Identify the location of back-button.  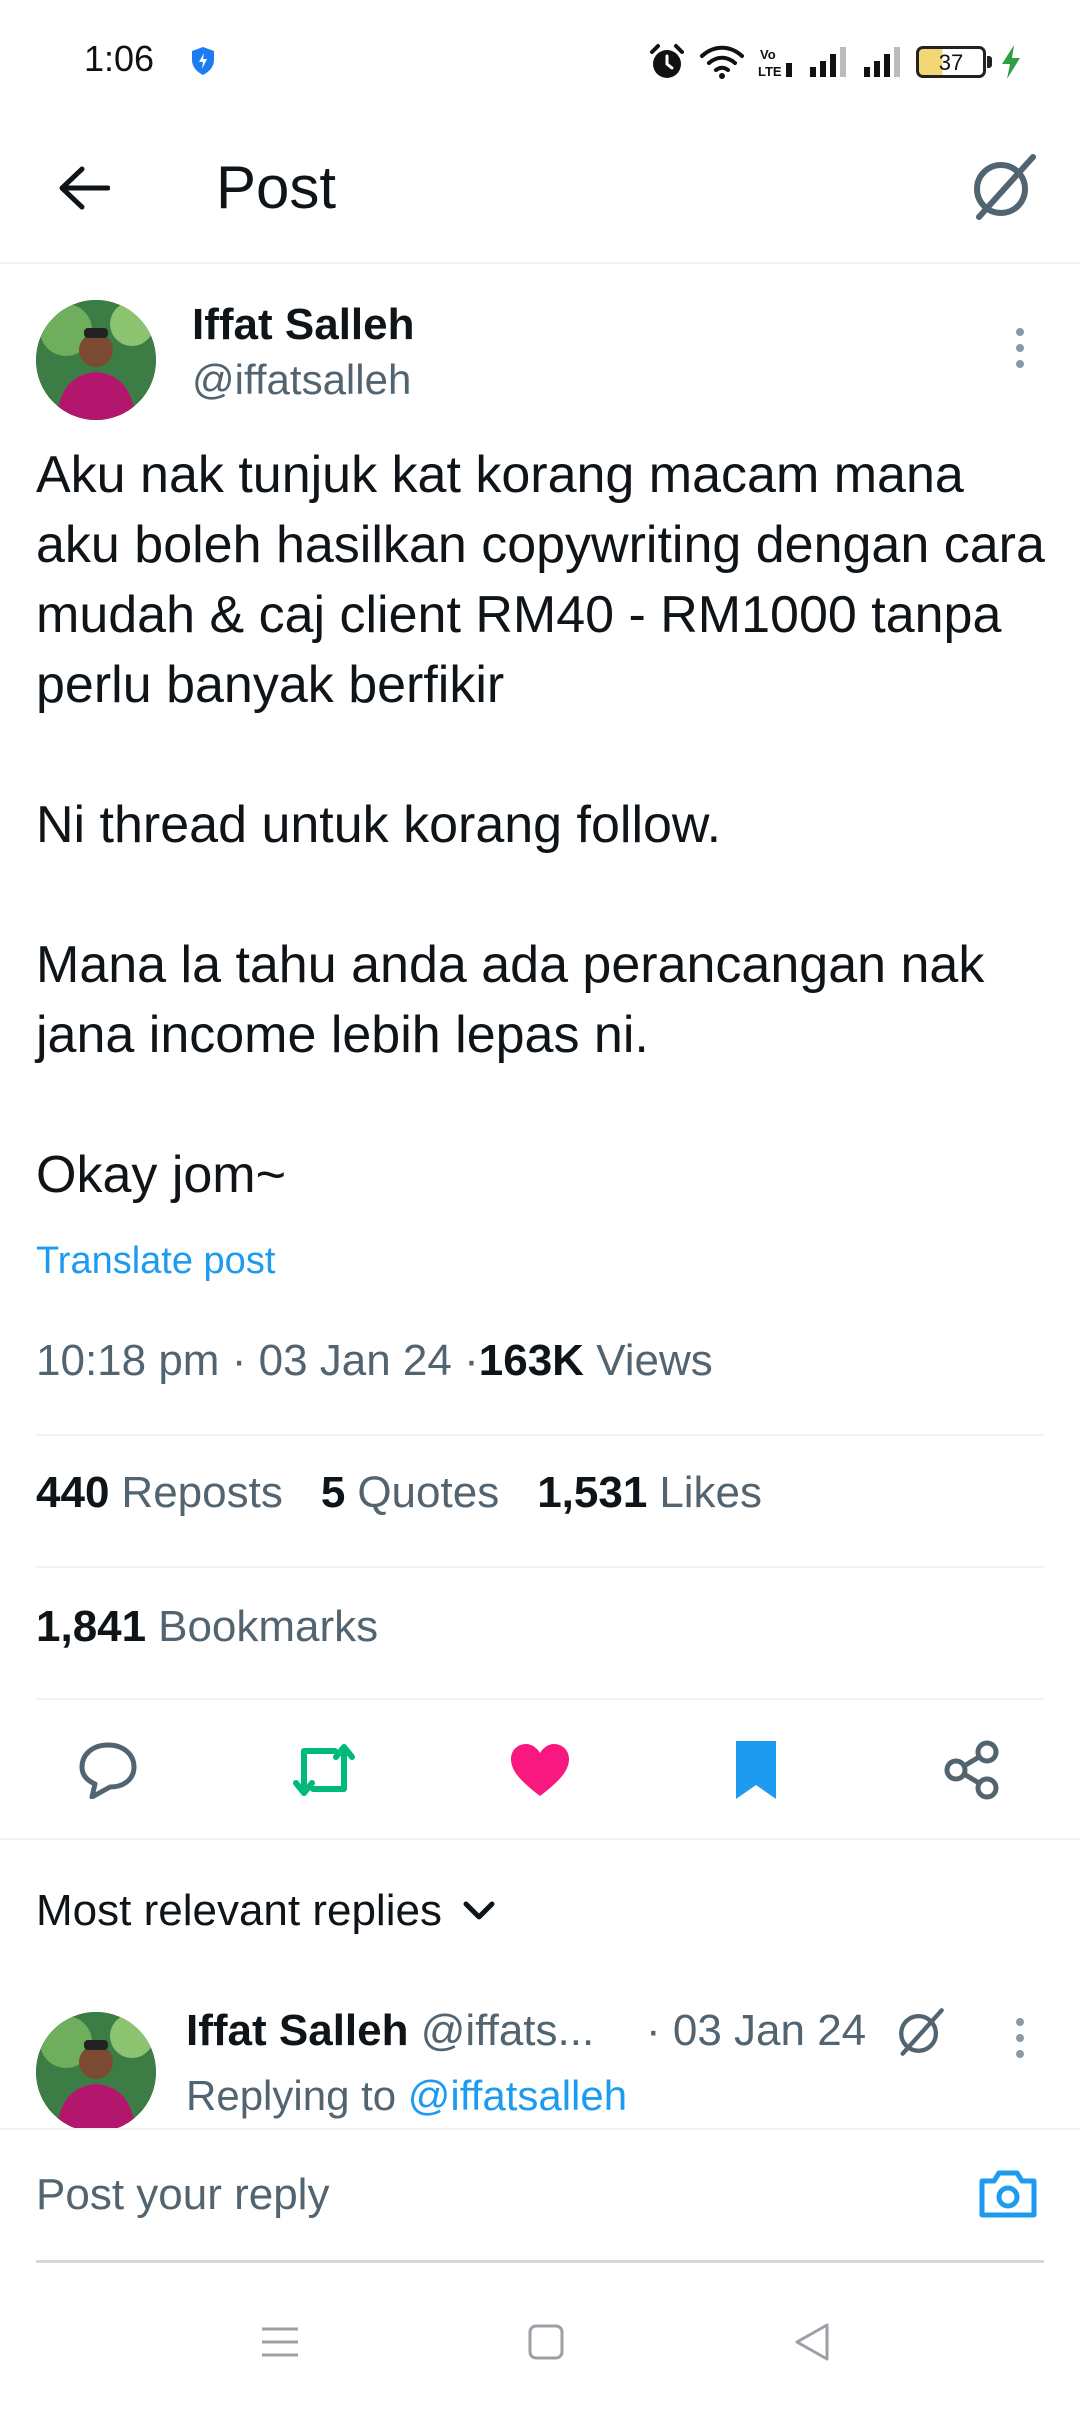
(84, 188).